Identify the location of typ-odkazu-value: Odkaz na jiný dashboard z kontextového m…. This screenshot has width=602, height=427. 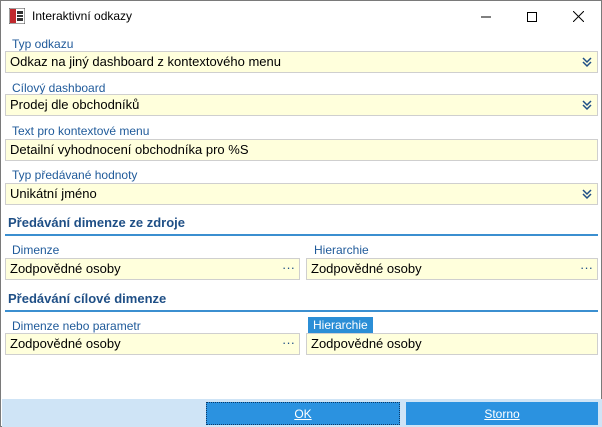
(146, 61).